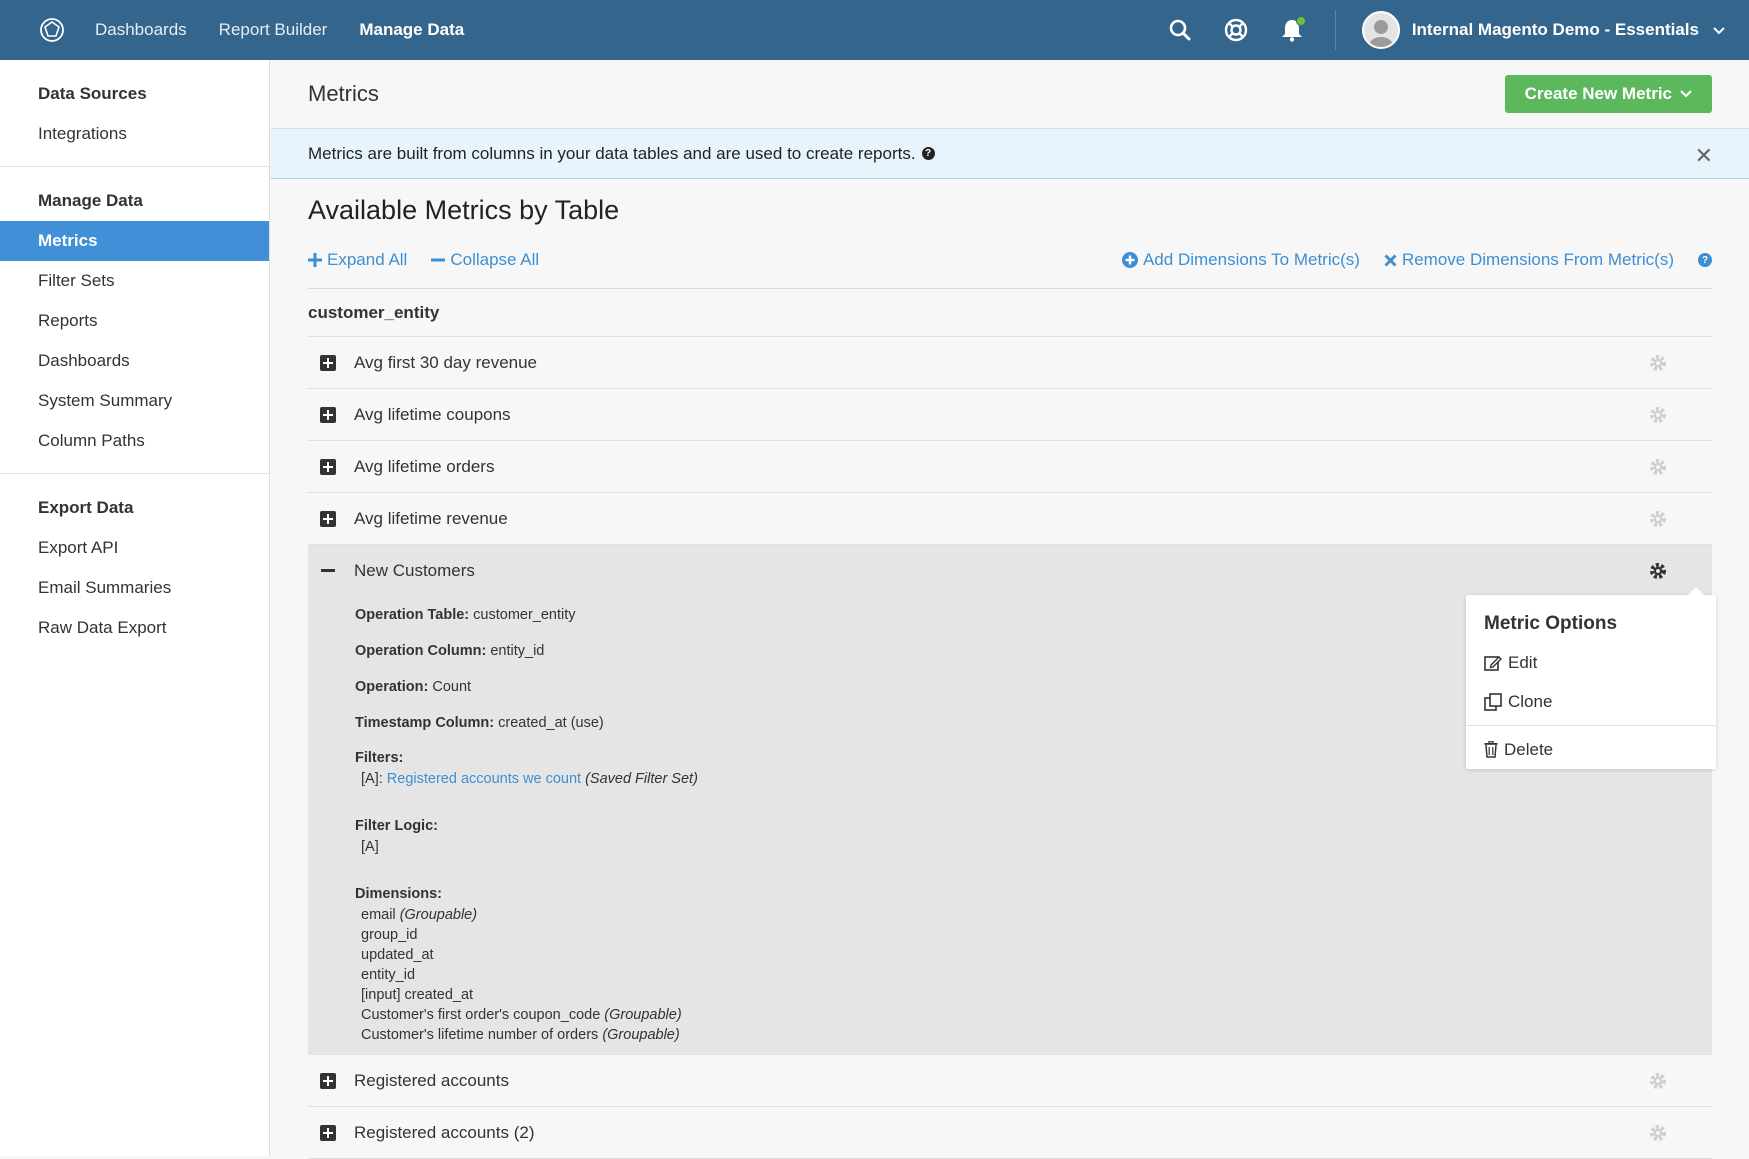  I want to click on metric-row: Registered accounts (2), so click(1010, 1133).